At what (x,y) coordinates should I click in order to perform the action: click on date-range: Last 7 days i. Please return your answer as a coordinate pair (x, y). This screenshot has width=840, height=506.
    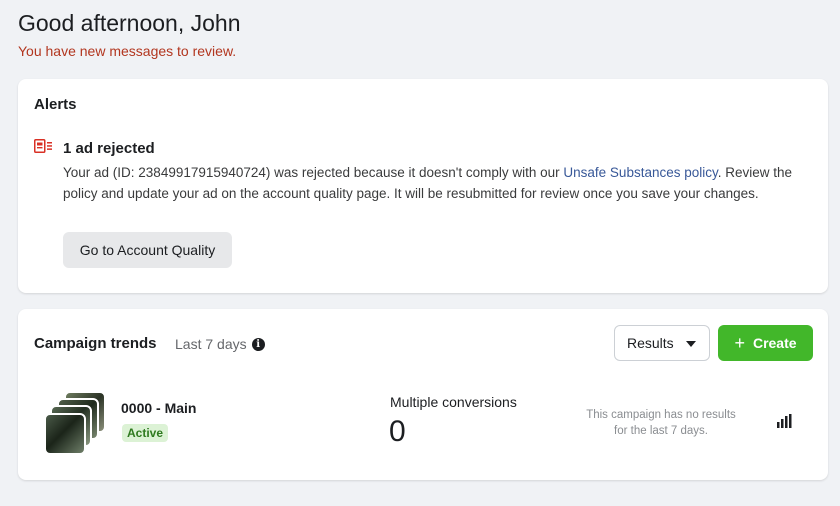
    Looking at the image, I should click on (220, 344).